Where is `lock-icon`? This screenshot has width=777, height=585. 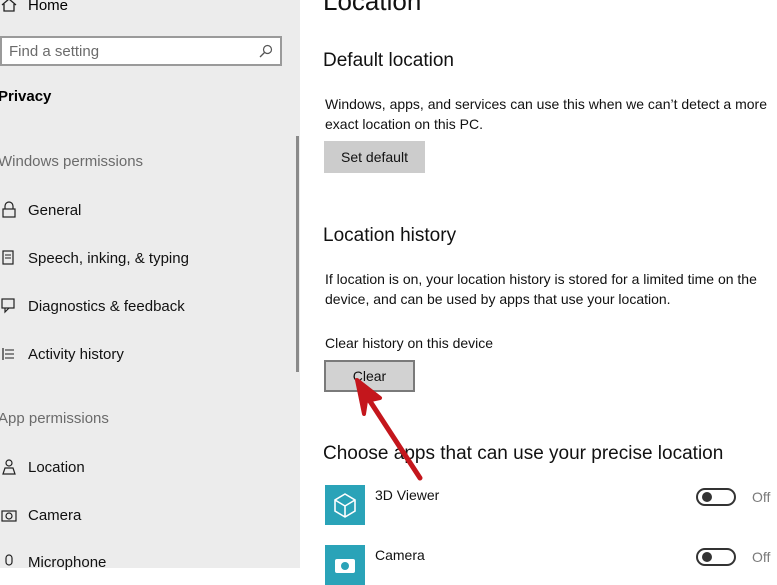 lock-icon is located at coordinates (9, 210).